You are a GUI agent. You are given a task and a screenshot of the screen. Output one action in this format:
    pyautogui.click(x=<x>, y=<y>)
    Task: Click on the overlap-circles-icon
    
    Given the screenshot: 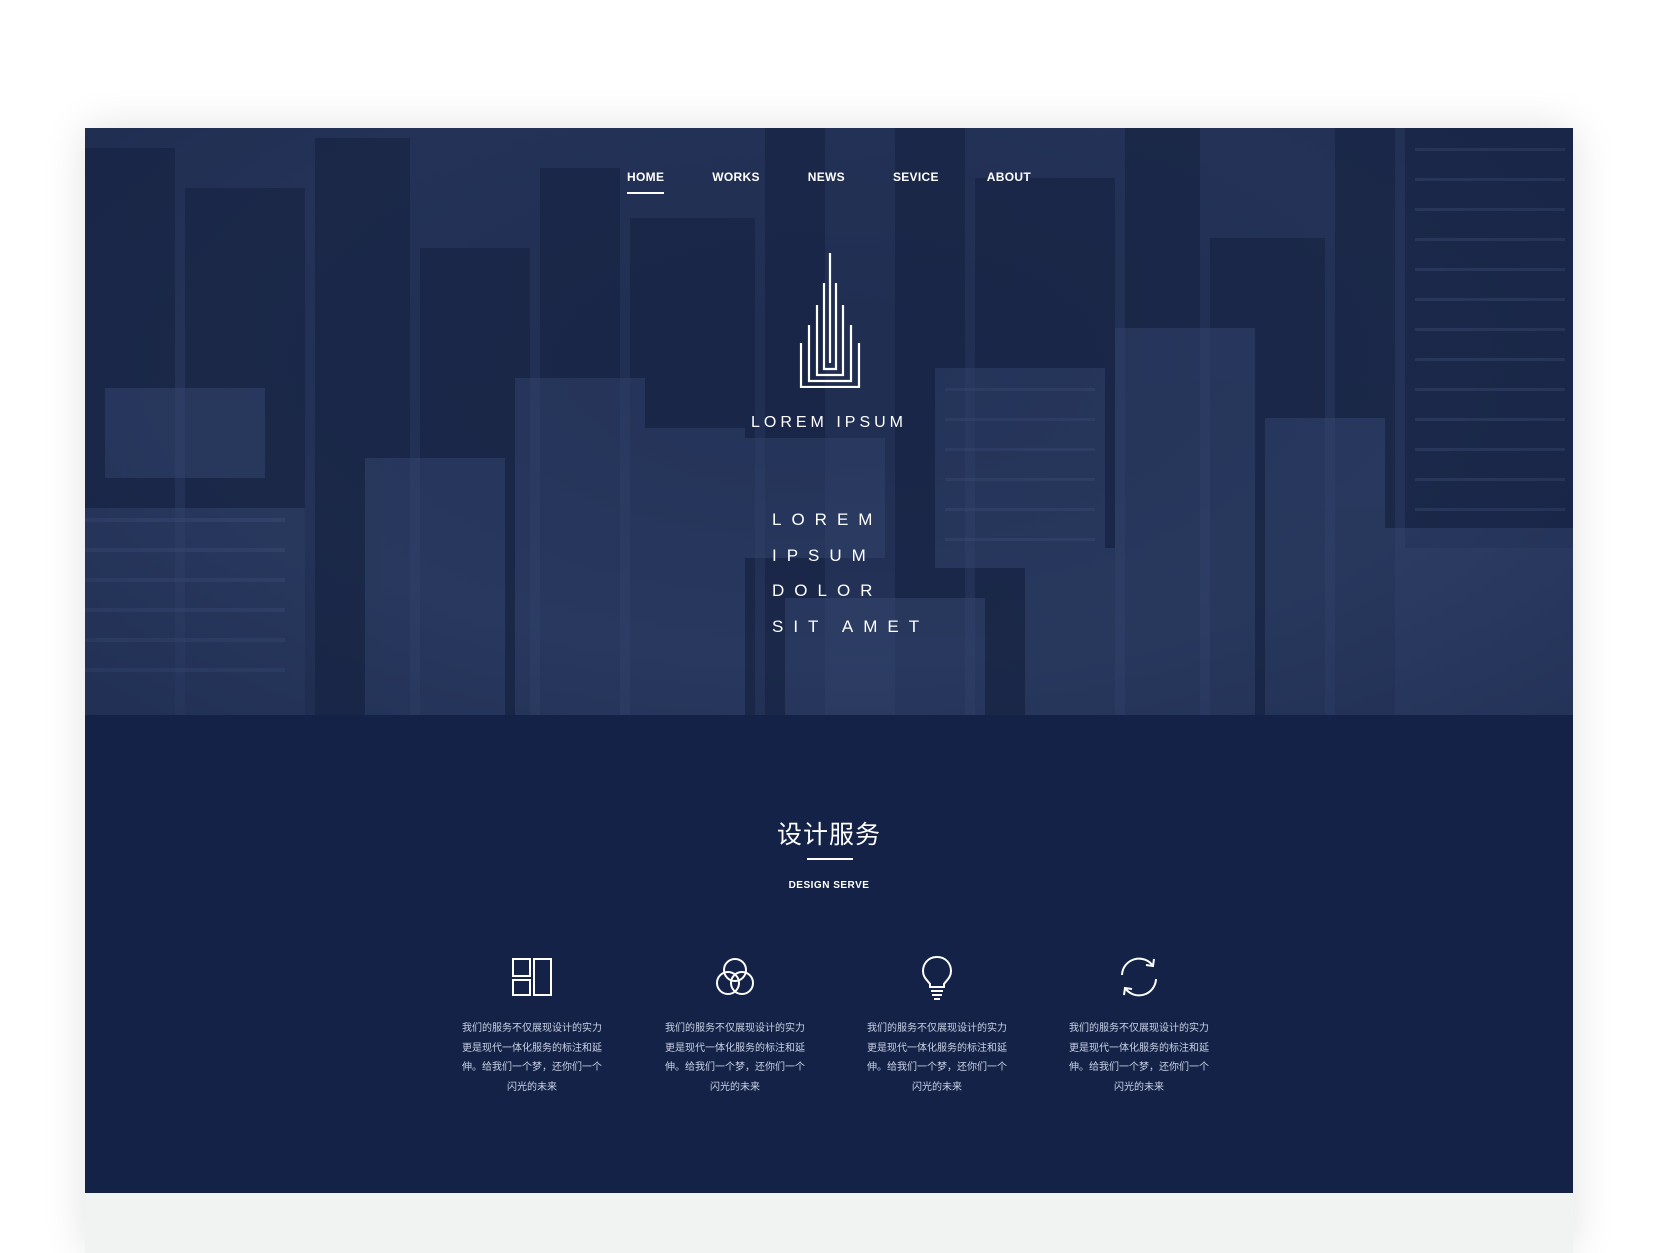 What is the action you would take?
    pyautogui.click(x=735, y=976)
    